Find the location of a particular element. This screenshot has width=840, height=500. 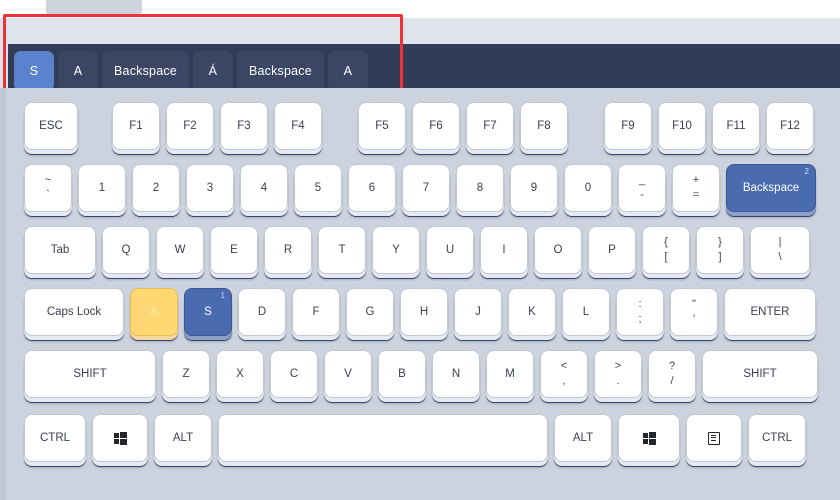

key-a: A3 is located at coordinates (154, 312).